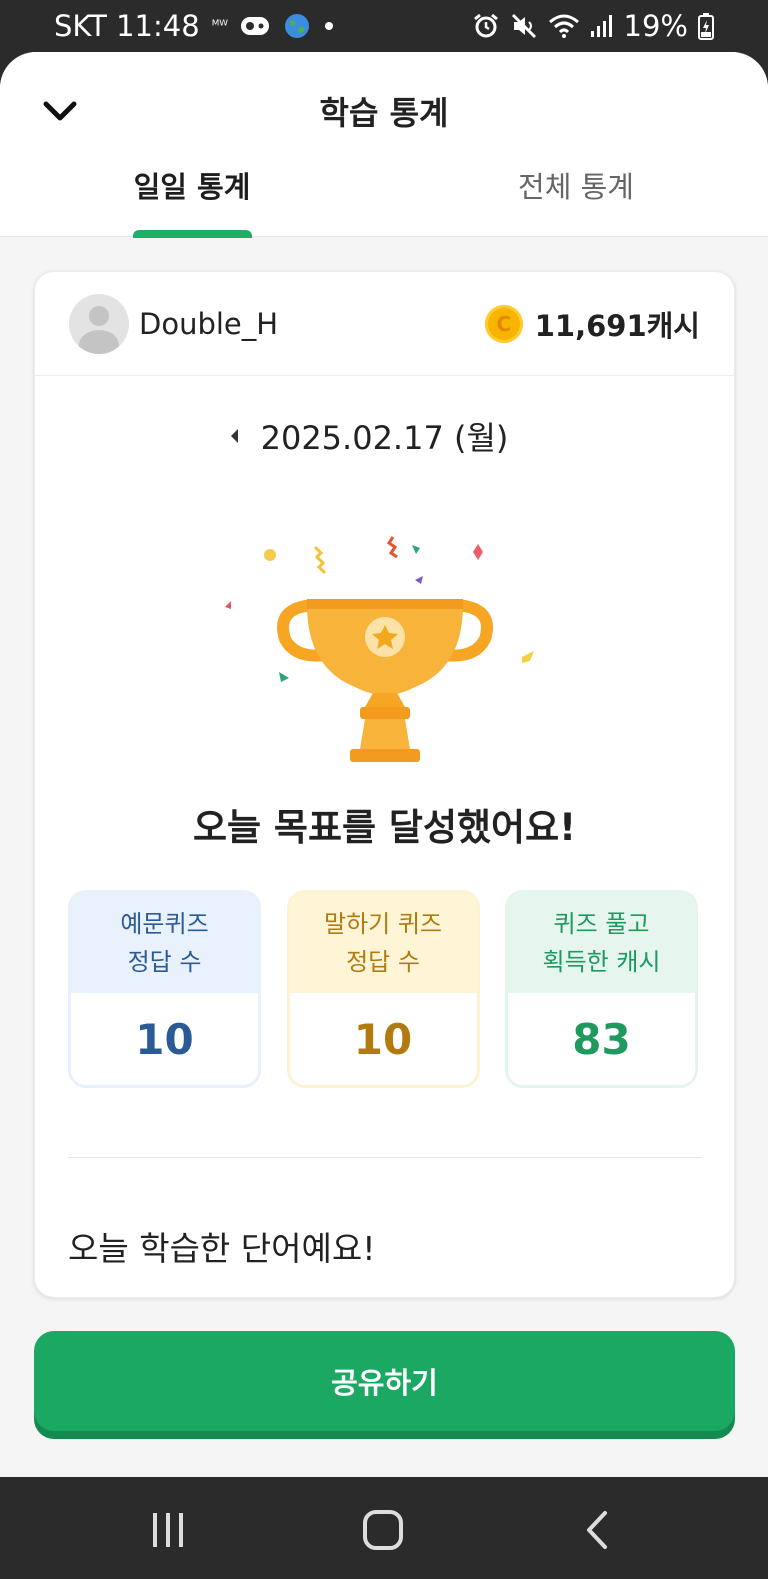 The width and height of the screenshot is (768, 1579). Describe the element at coordinates (168, 1530) in the screenshot. I see `recent-apps-icon` at that location.